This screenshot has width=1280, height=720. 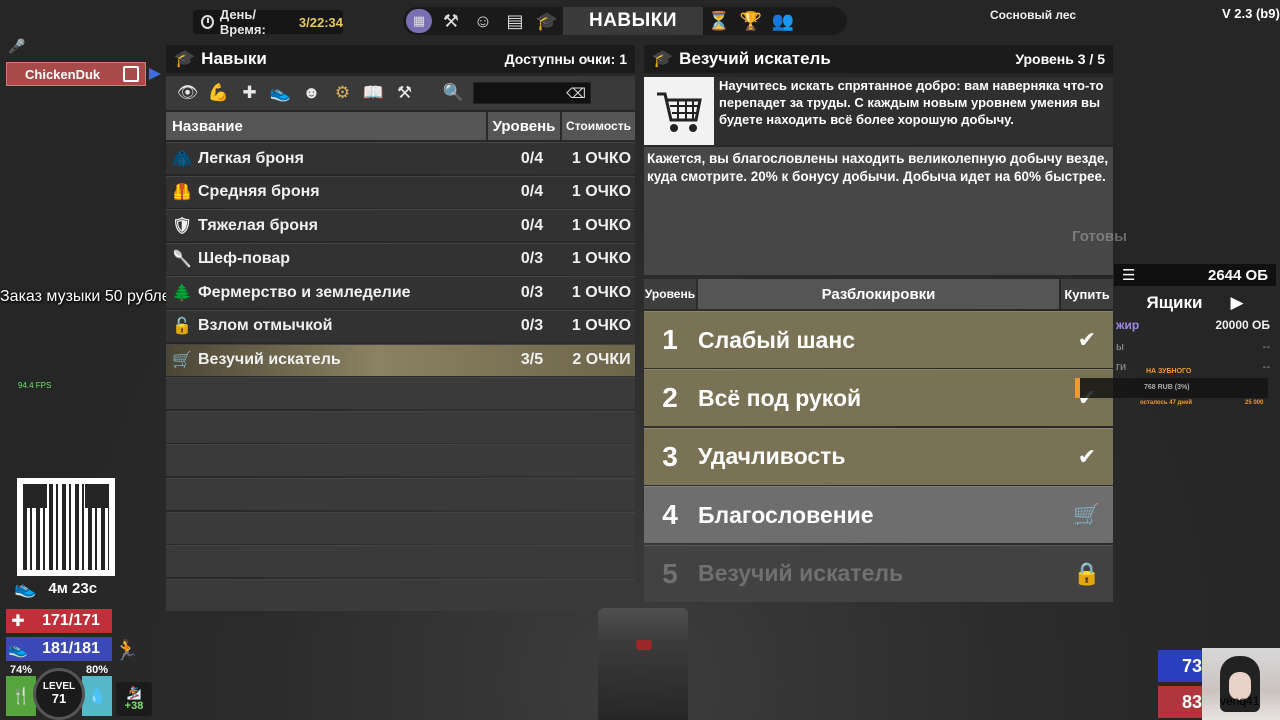 I want to click on level-indicator: LEVEL 71, so click(x=59, y=694).